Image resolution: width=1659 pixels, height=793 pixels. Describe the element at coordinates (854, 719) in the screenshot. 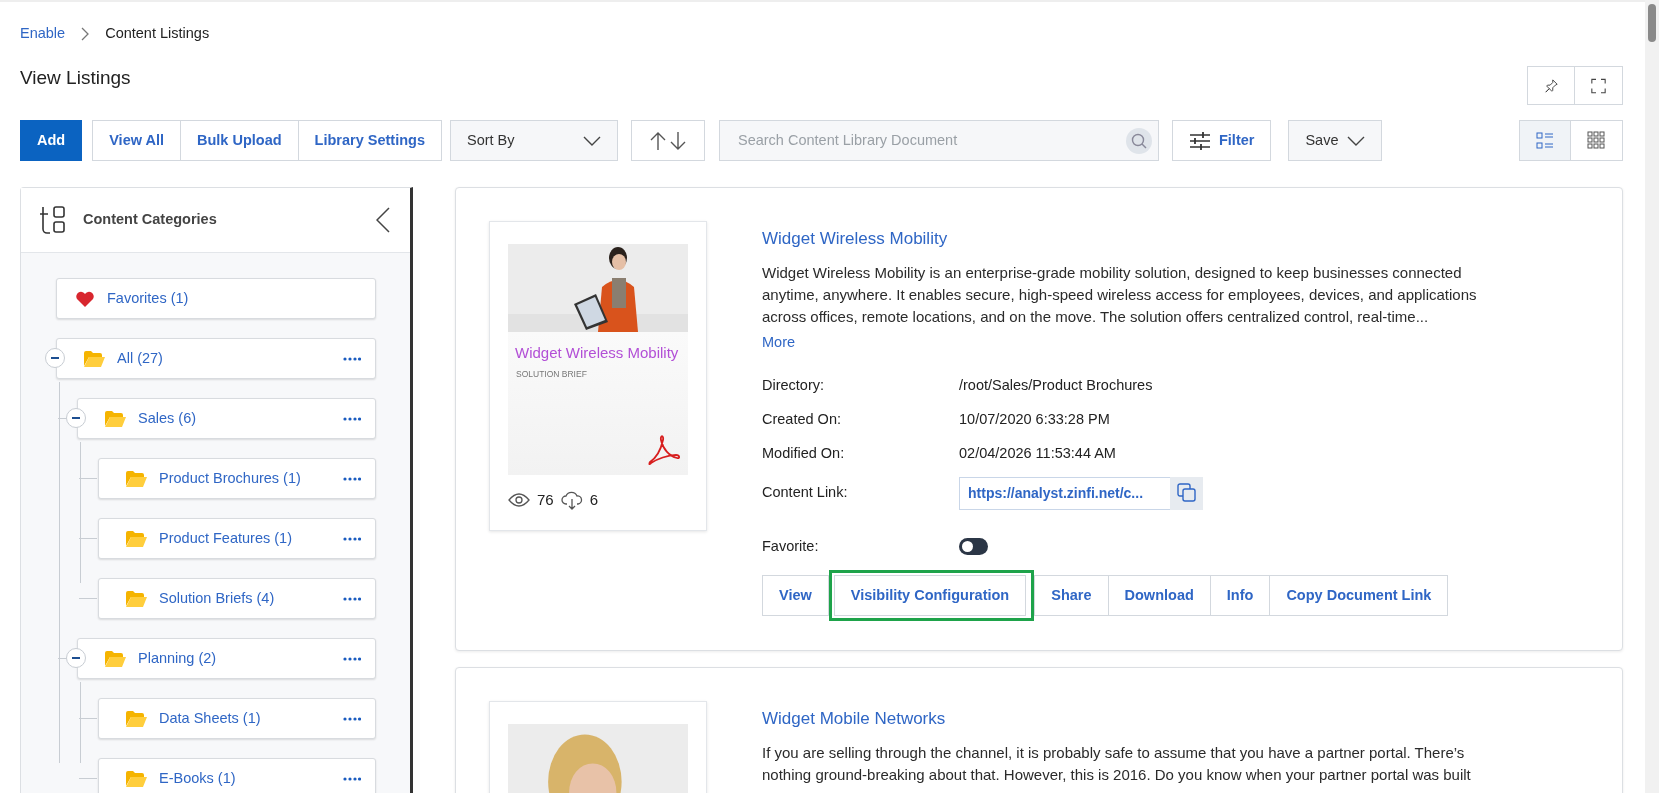

I see `listing-title: Widget Mobile Networks` at that location.